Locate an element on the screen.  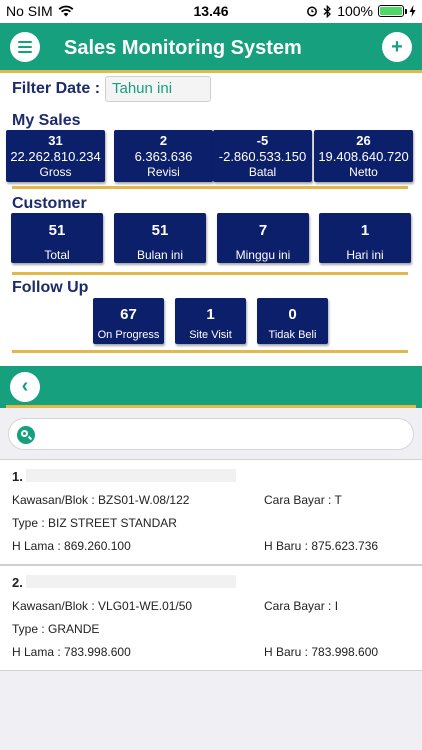
follow-up-count: 67 is located at coordinates (128, 314).